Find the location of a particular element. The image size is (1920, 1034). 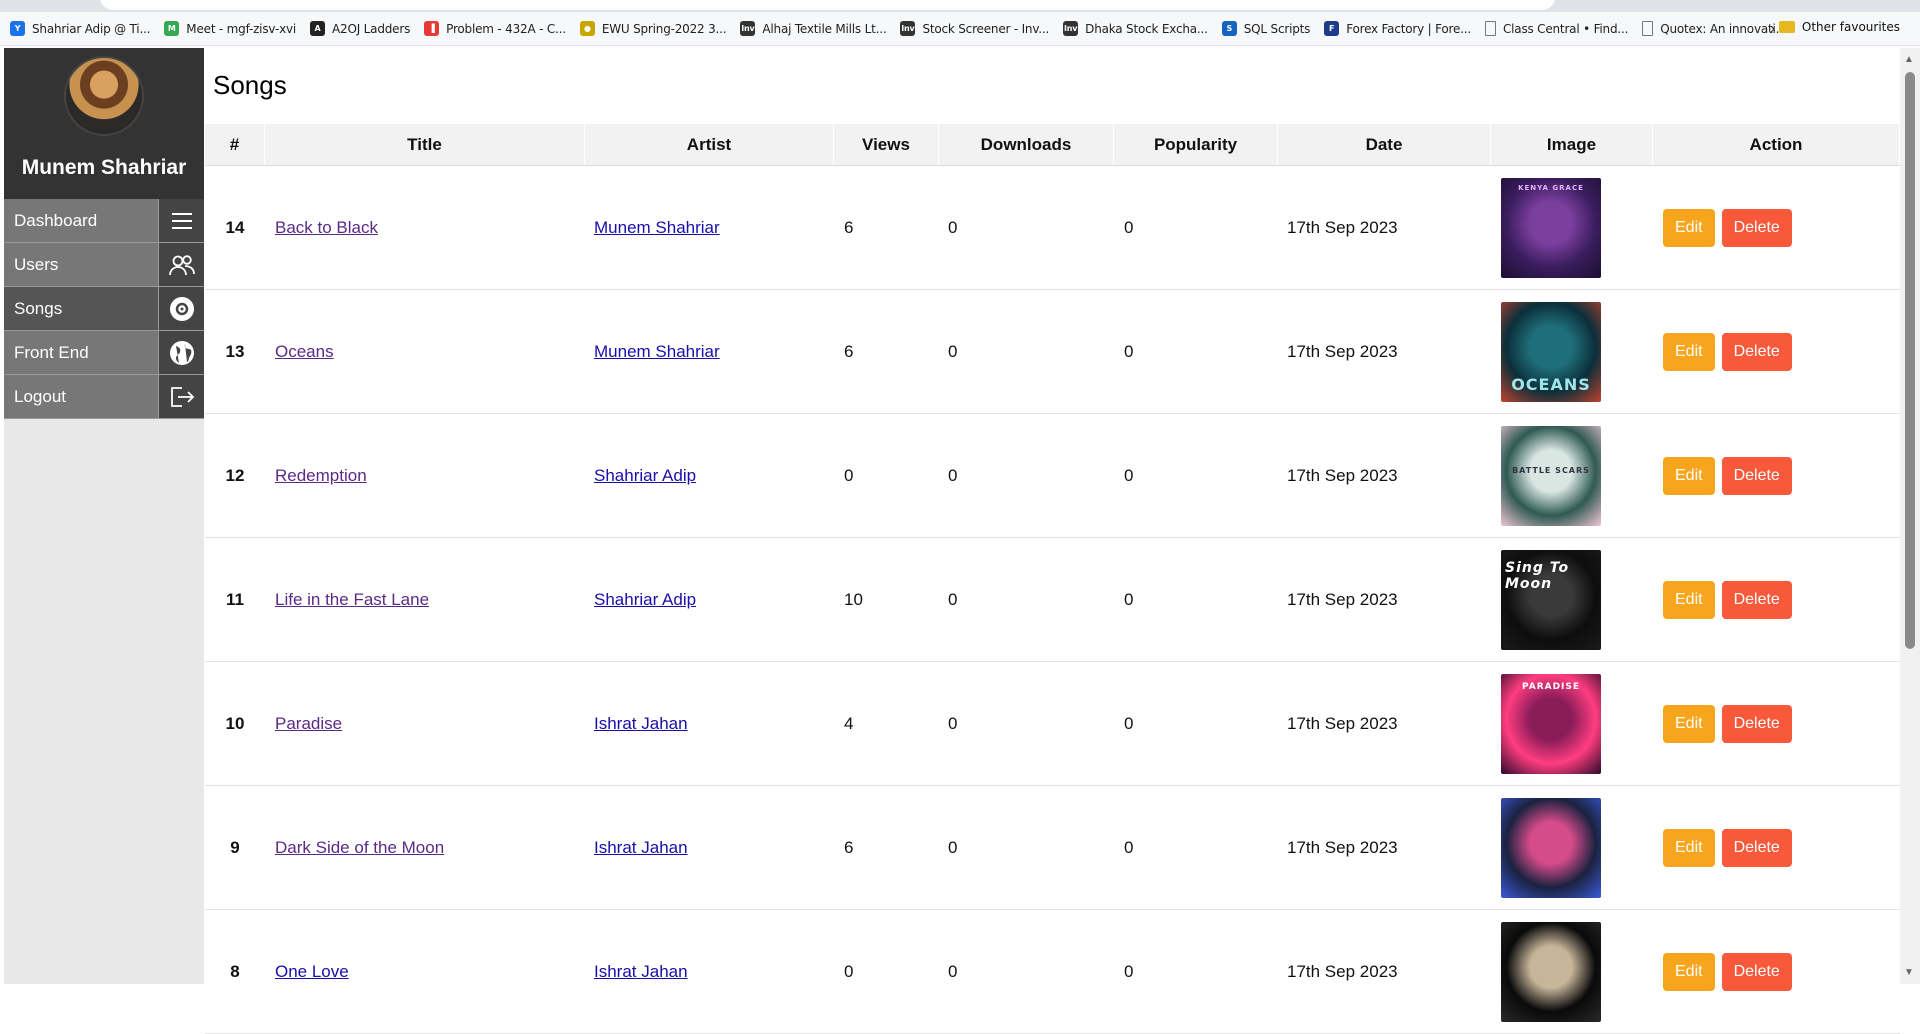

image-cell: Sing To Moon is located at coordinates (1572, 599).